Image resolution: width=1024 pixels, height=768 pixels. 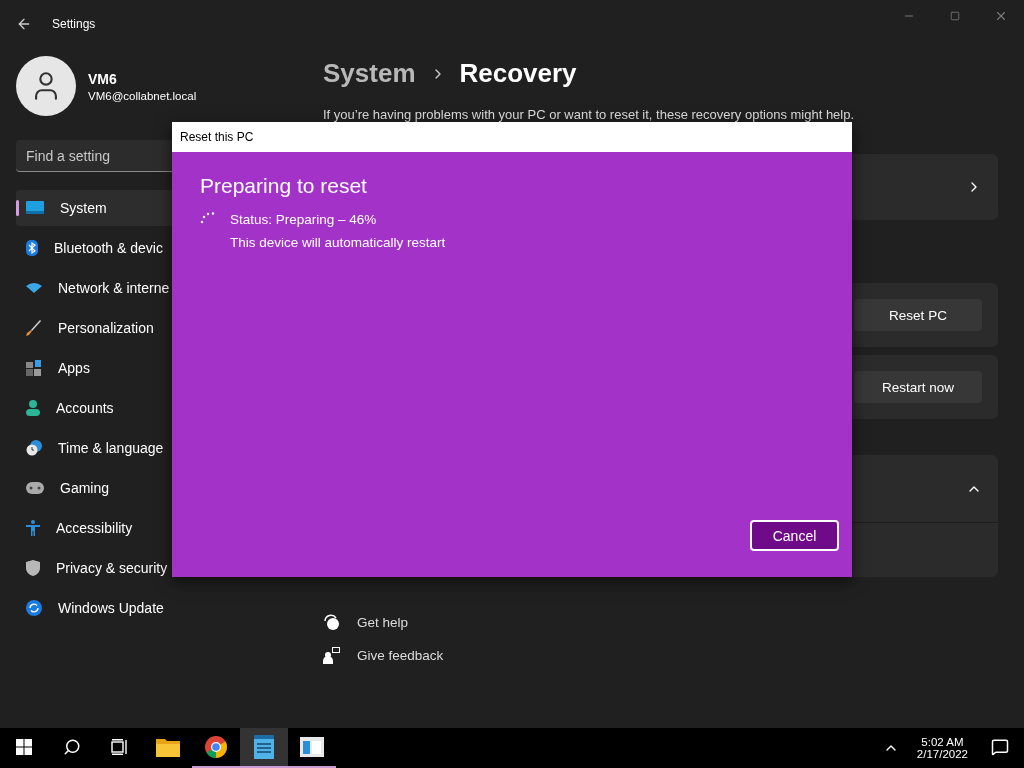 I want to click on nav-item: Windows Update, so click(x=156, y=608).